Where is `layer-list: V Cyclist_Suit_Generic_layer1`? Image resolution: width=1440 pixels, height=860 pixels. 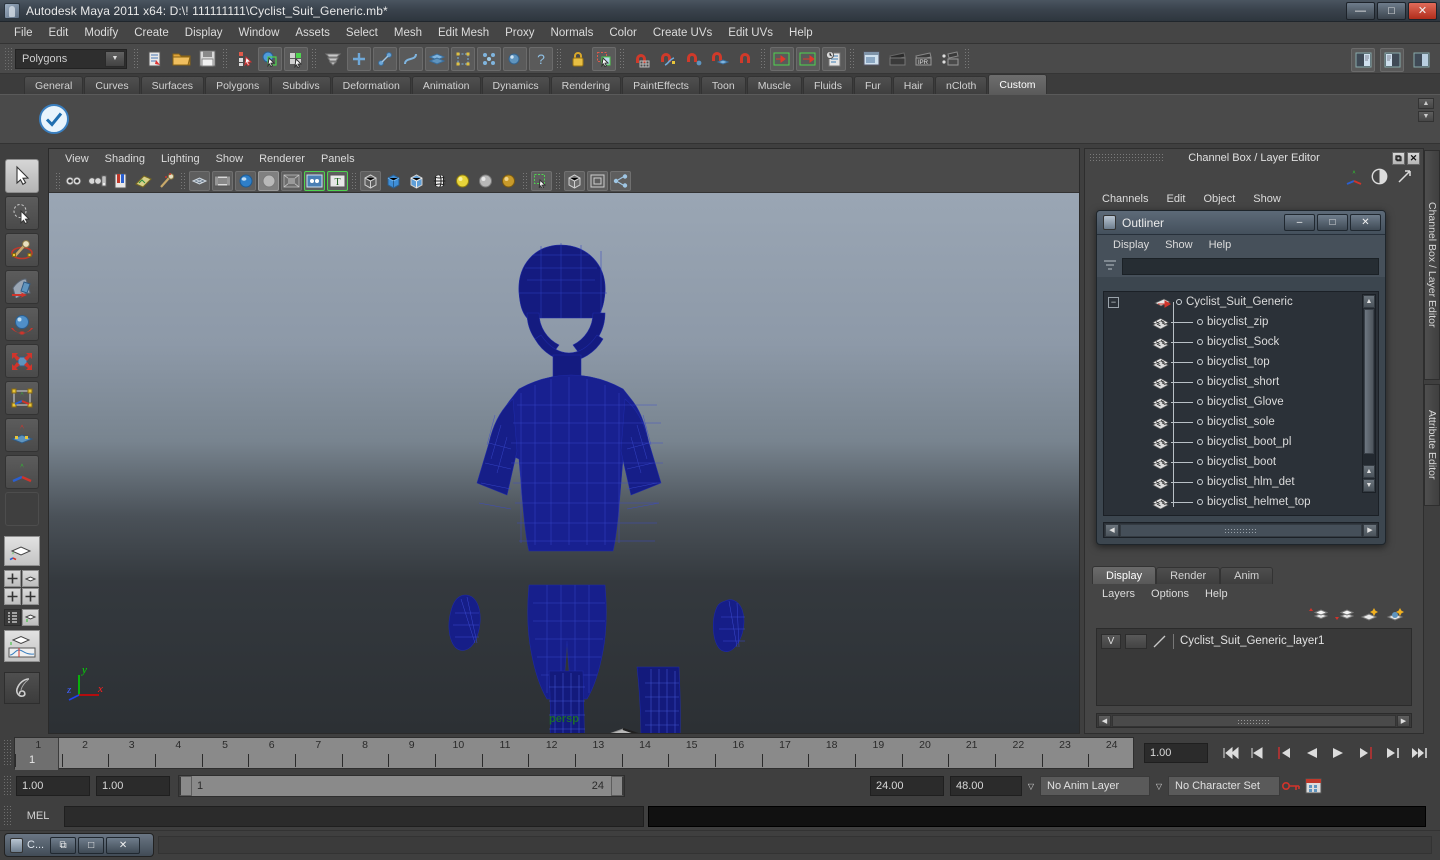
layer-list: V Cyclist_Suit_Generic_layer1 is located at coordinates (1254, 667).